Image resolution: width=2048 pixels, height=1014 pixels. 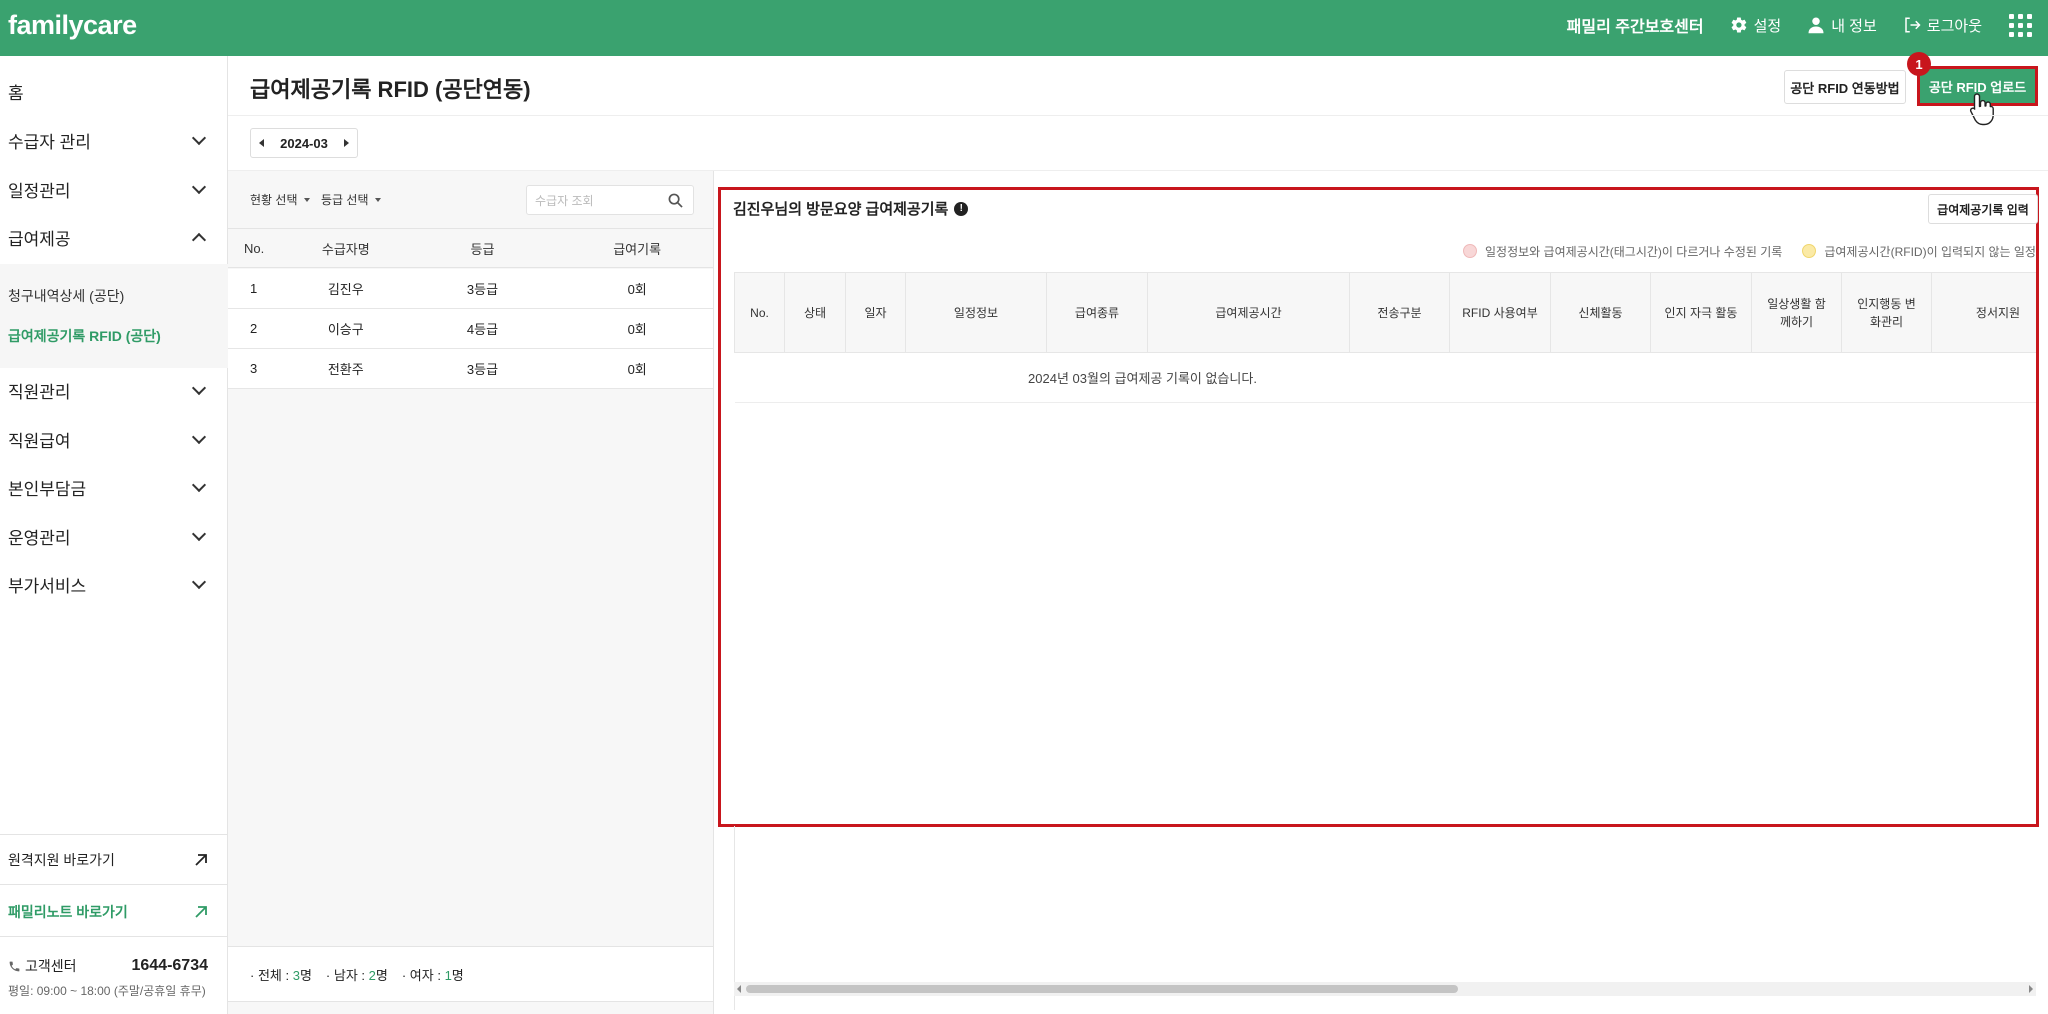 I want to click on column-header: 등급, so click(x=482, y=249).